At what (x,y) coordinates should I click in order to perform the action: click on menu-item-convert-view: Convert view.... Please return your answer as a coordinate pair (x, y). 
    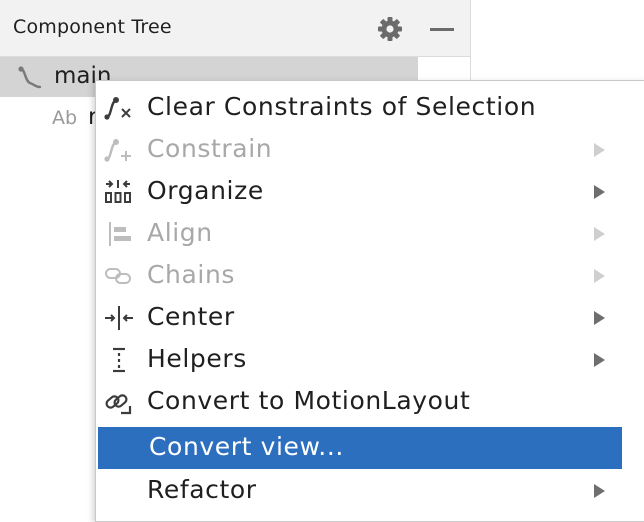
    Looking at the image, I should click on (360, 448).